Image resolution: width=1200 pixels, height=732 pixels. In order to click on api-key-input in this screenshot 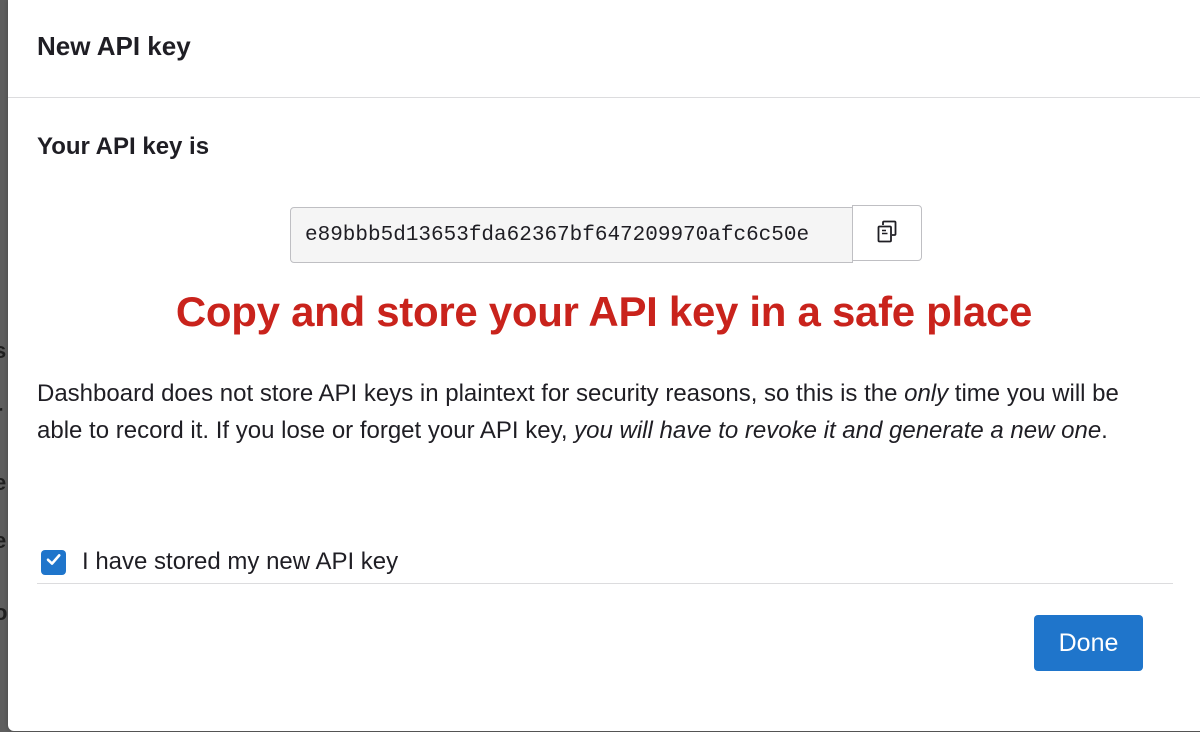, I will do `click(571, 235)`.